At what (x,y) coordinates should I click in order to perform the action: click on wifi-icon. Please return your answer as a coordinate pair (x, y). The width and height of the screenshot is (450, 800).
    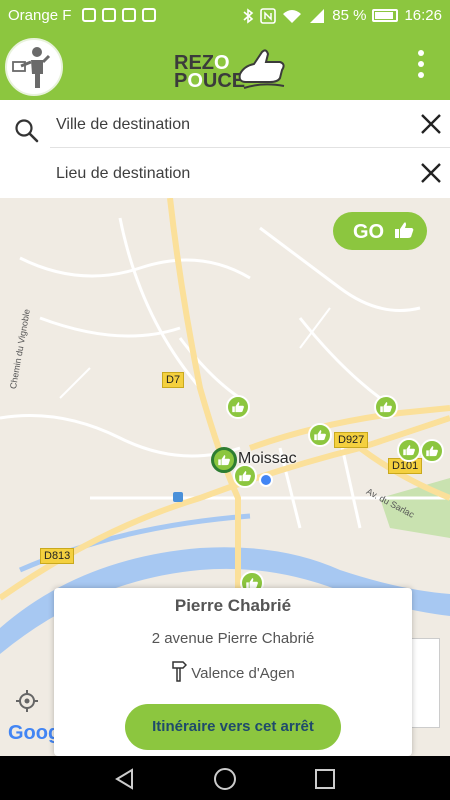
    Looking at the image, I should click on (292, 16).